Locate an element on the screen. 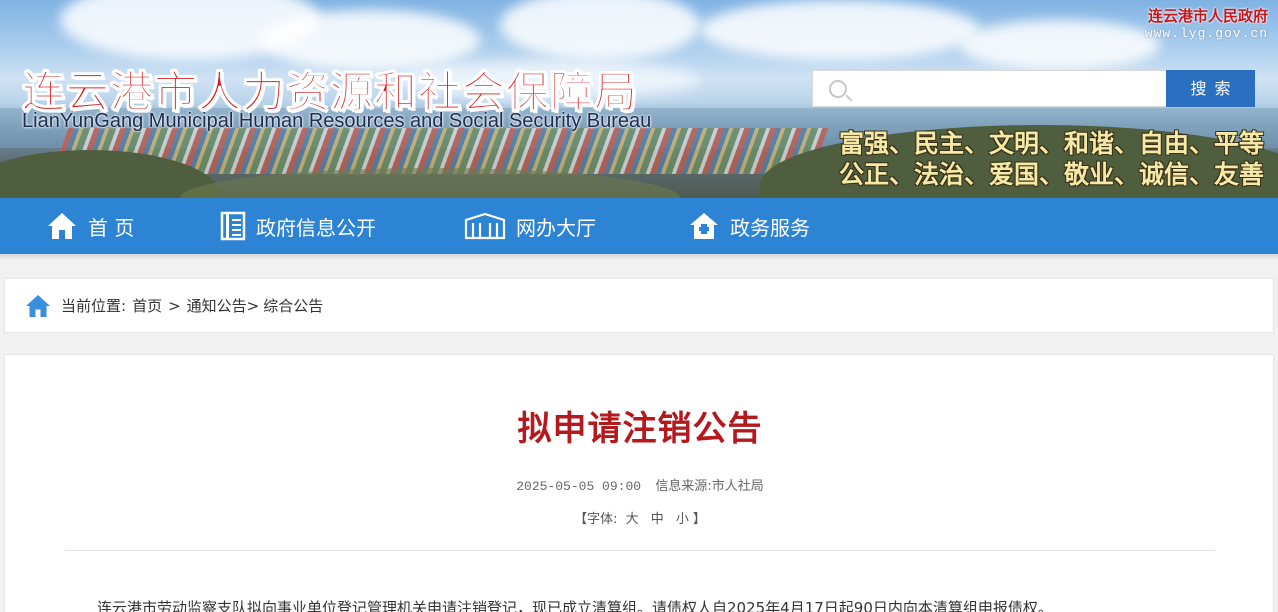  article-meta: 2025-05-05 09:00 信息来源:市人社局 is located at coordinates (640, 484).